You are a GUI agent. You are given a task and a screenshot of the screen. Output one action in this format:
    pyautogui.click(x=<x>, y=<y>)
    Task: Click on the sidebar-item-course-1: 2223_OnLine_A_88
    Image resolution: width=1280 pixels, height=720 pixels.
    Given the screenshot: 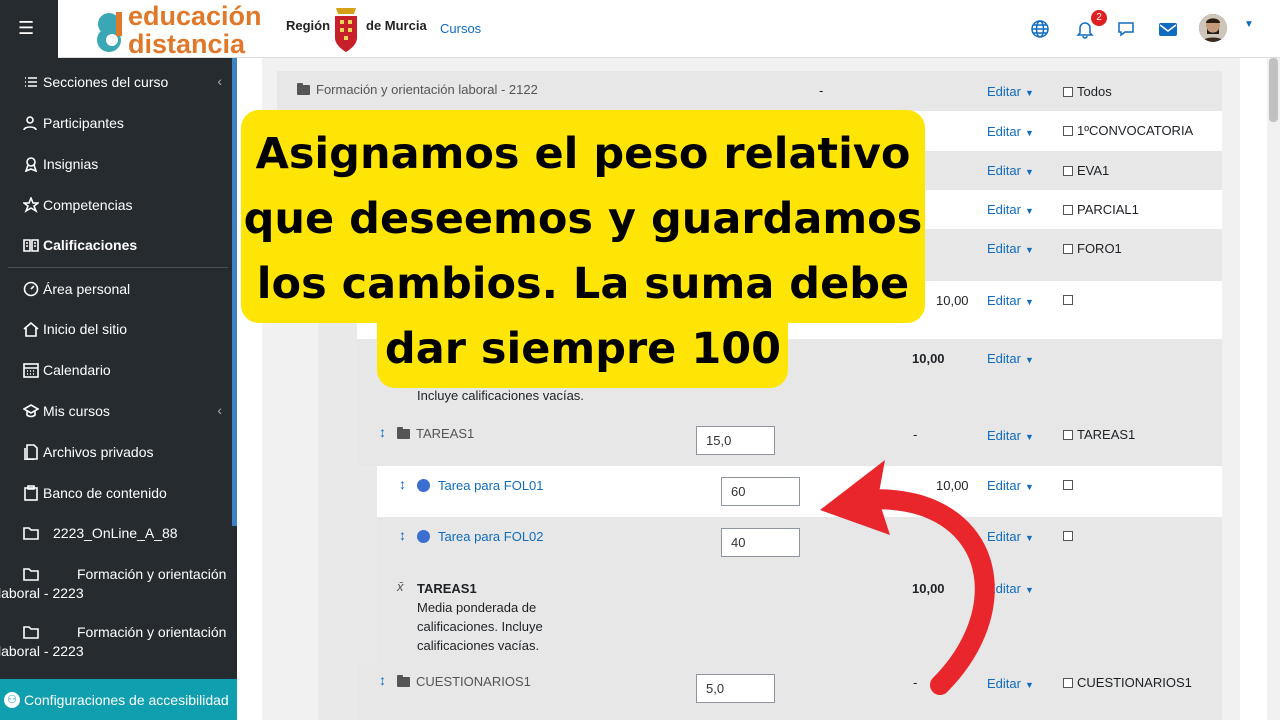 What is the action you would take?
    pyautogui.click(x=122, y=533)
    